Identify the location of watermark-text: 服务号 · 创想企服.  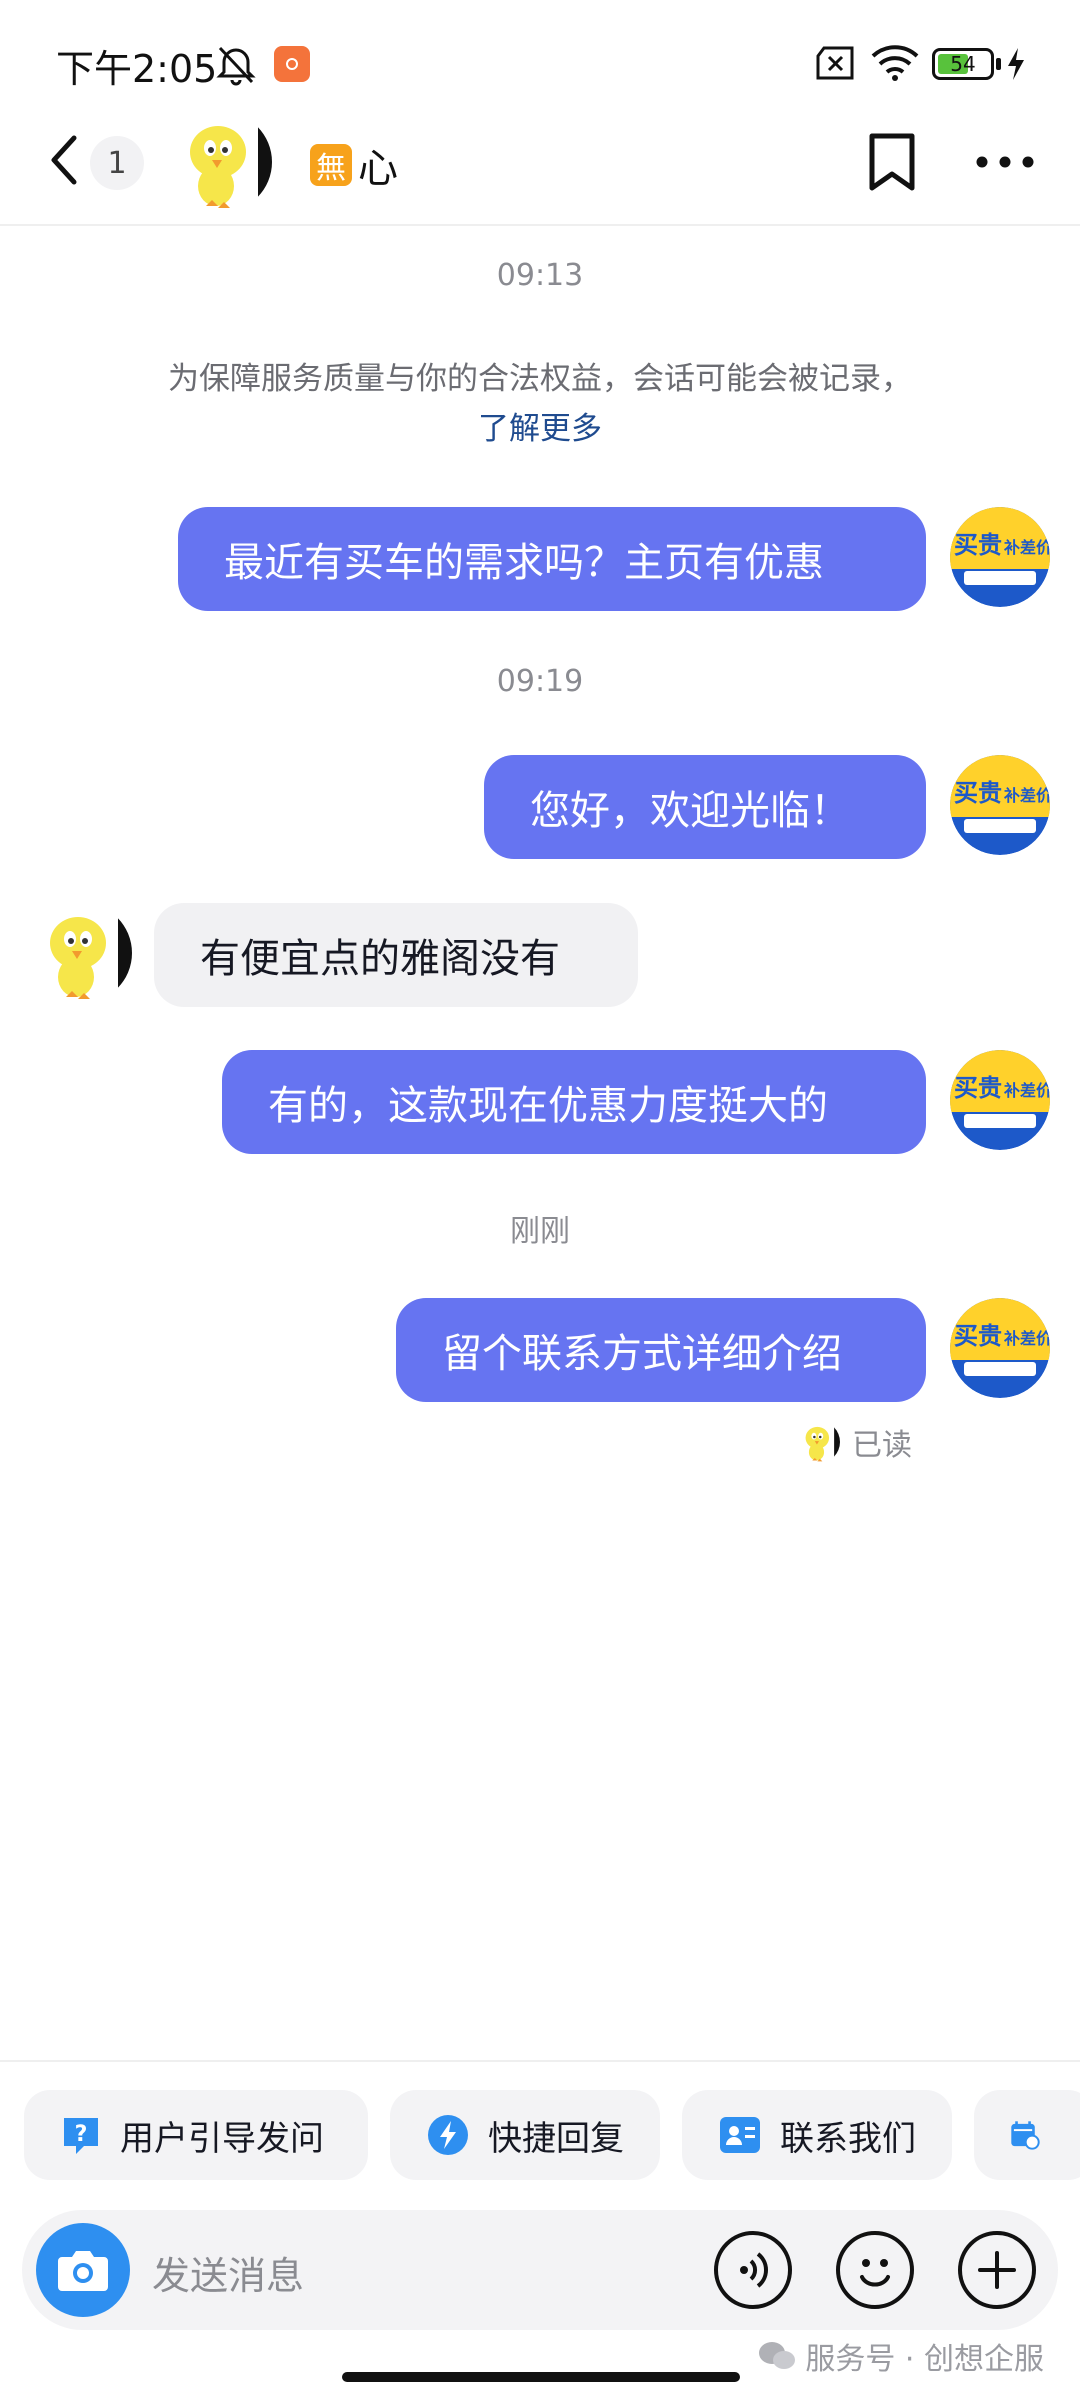
(924, 2359).